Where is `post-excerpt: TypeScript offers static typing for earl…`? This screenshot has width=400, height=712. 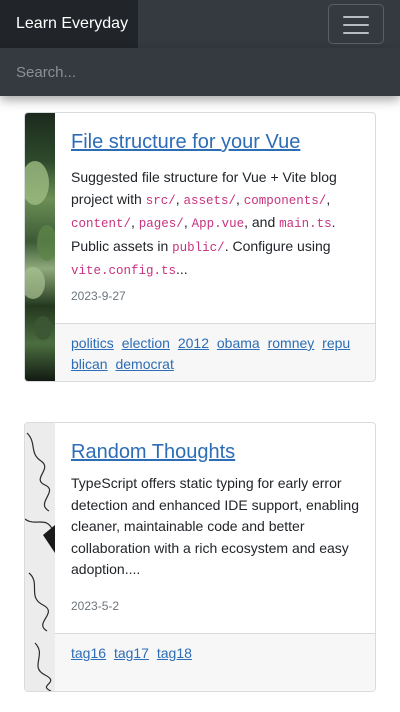
post-excerpt: TypeScript offers static typing for earl… is located at coordinates (215, 526).